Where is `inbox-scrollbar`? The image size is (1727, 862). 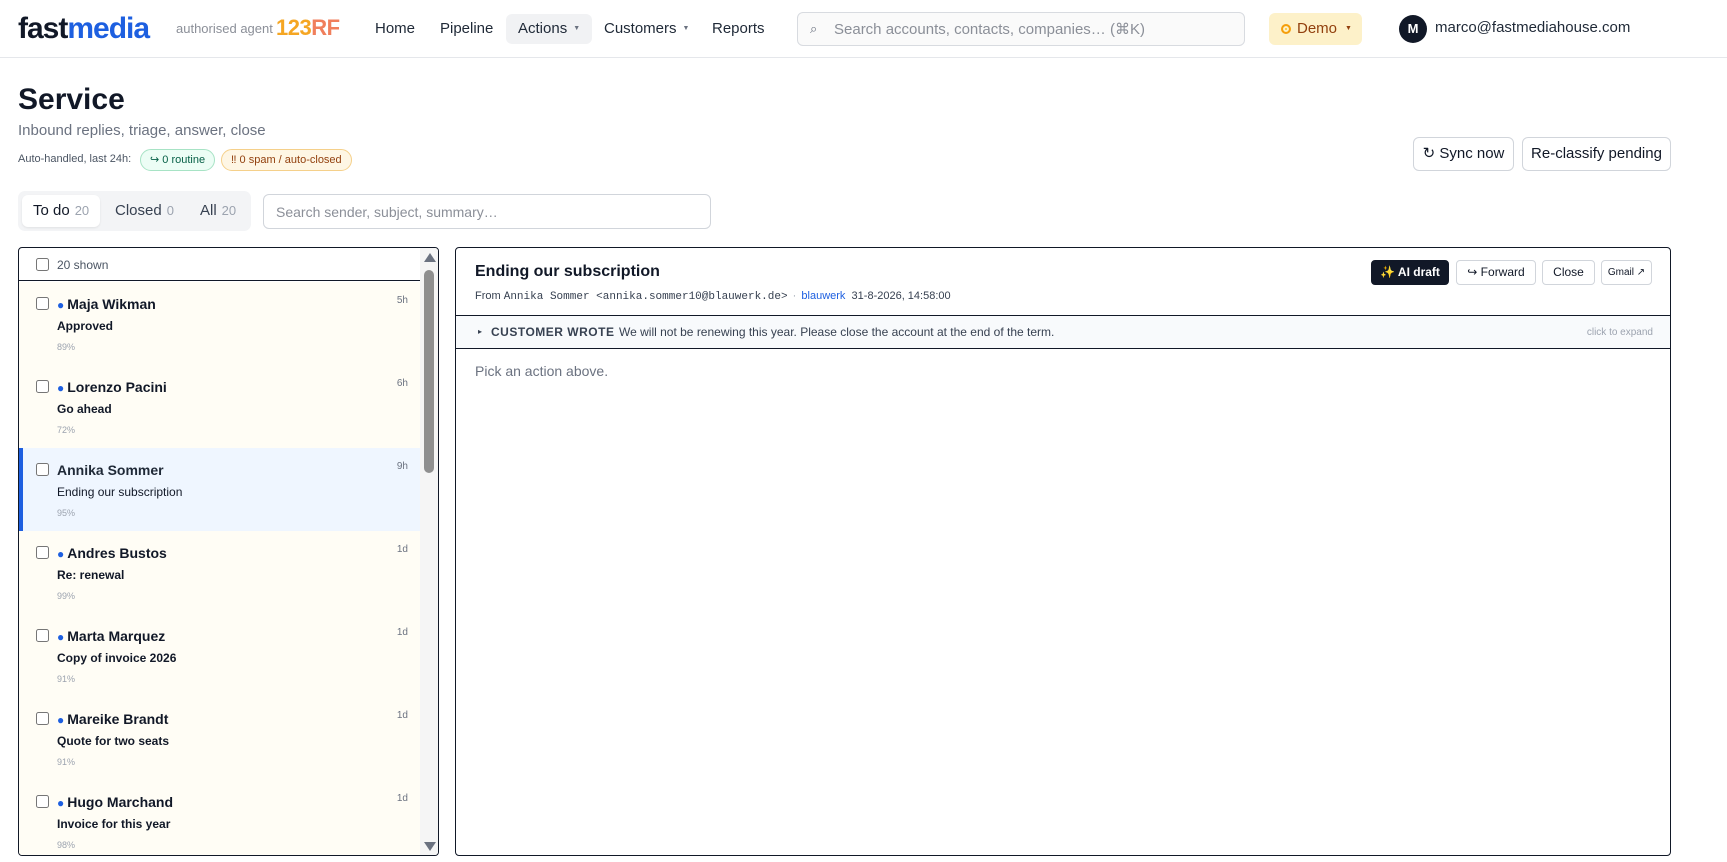 inbox-scrollbar is located at coordinates (429, 551).